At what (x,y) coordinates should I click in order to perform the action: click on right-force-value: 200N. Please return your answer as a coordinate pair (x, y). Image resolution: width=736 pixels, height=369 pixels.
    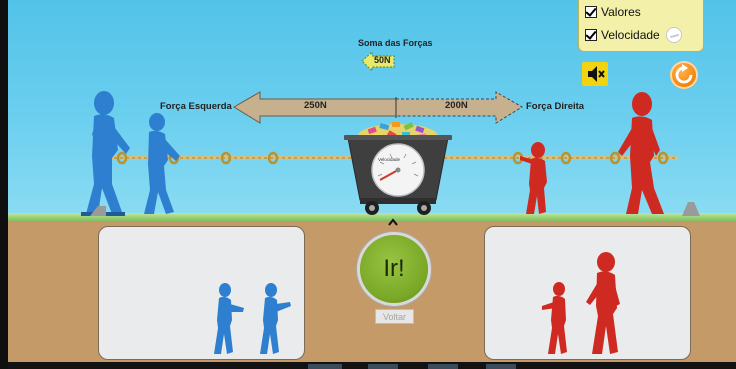
    Looking at the image, I should click on (456, 105).